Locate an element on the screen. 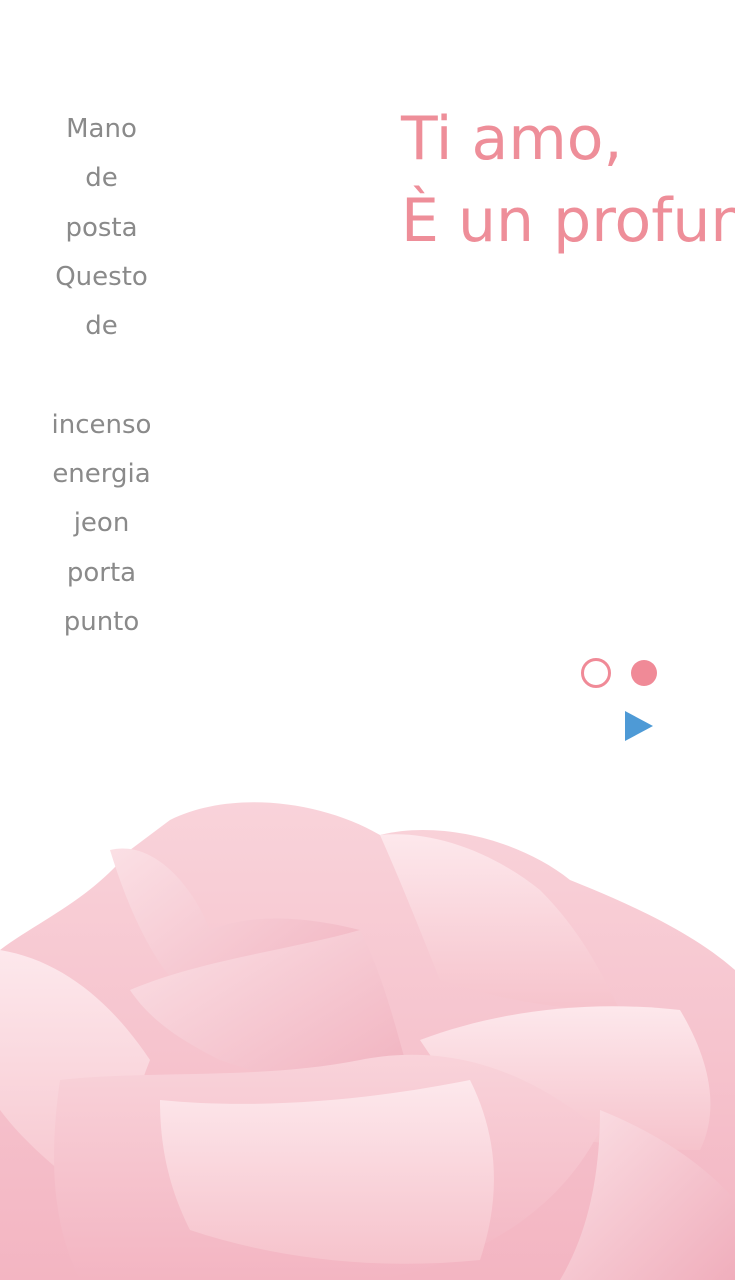  poem-line: Mano is located at coordinates (101, 129).